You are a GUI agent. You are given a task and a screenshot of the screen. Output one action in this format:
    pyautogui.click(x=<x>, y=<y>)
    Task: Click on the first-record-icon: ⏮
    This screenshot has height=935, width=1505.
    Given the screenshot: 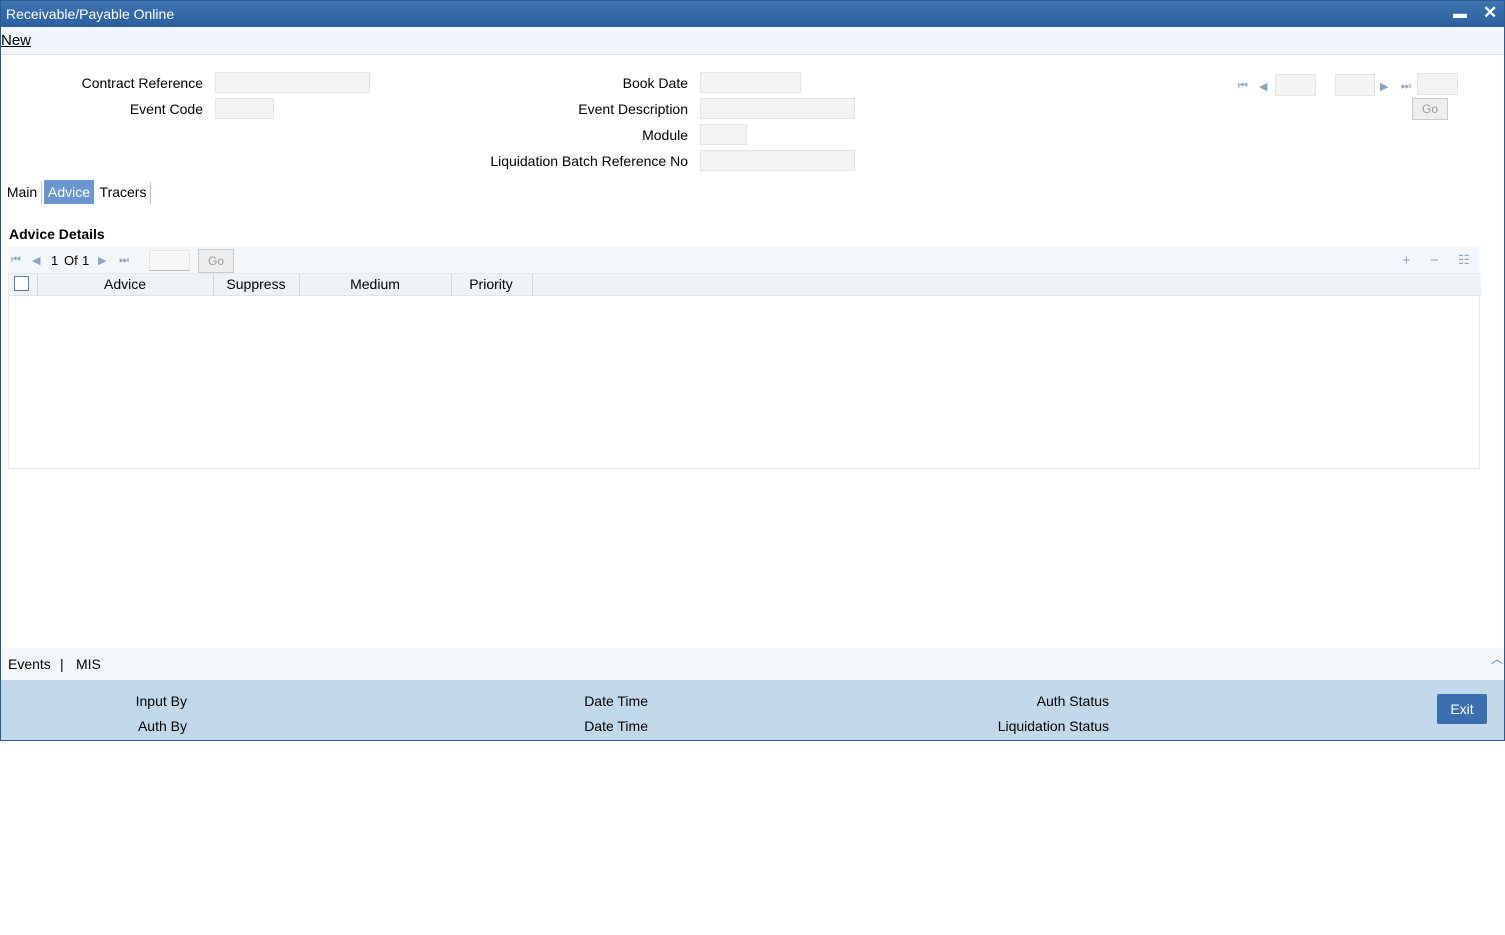 What is the action you would take?
    pyautogui.click(x=1243, y=86)
    